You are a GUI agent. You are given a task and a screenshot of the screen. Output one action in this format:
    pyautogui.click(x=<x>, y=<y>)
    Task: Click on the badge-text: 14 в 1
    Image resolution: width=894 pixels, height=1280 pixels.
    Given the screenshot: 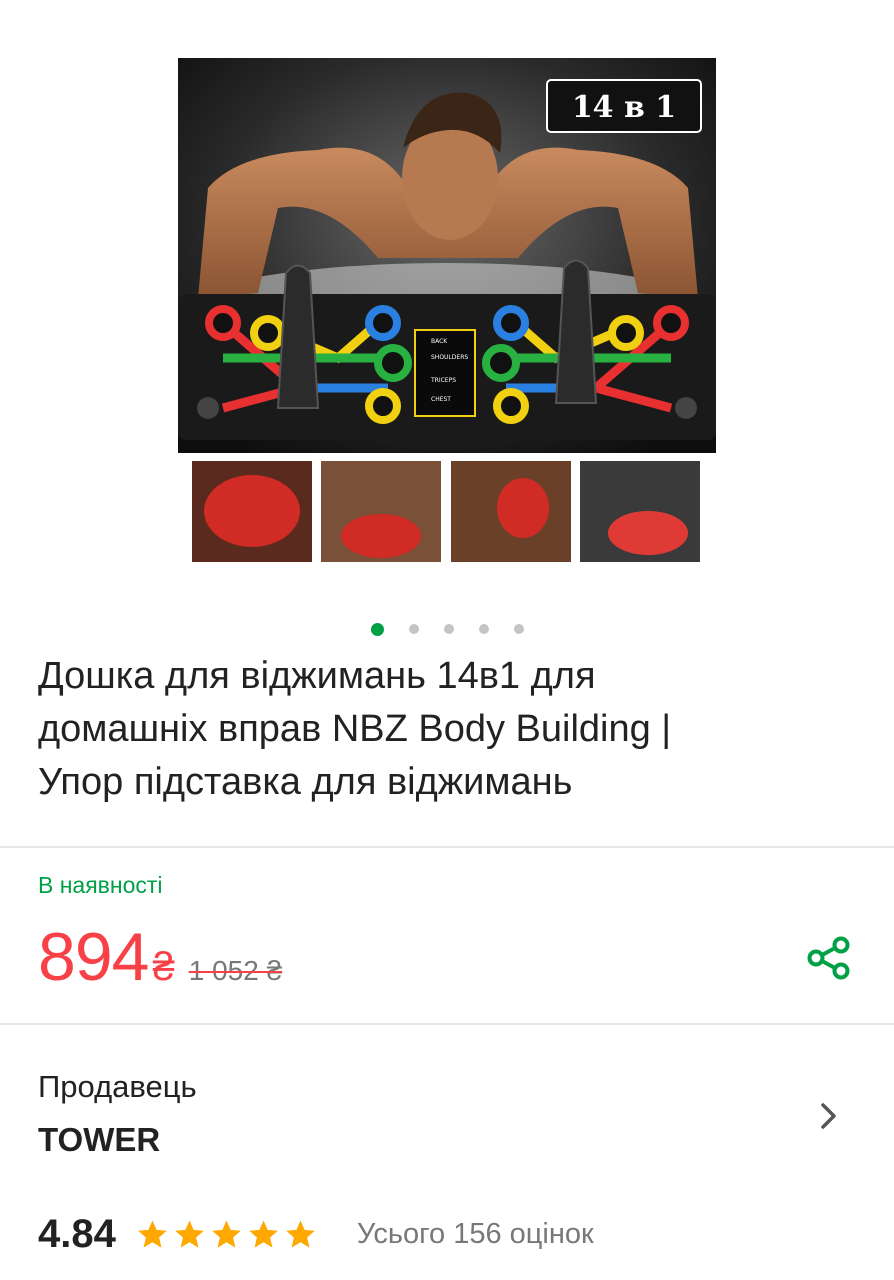 What is the action you would take?
    pyautogui.click(x=624, y=107)
    